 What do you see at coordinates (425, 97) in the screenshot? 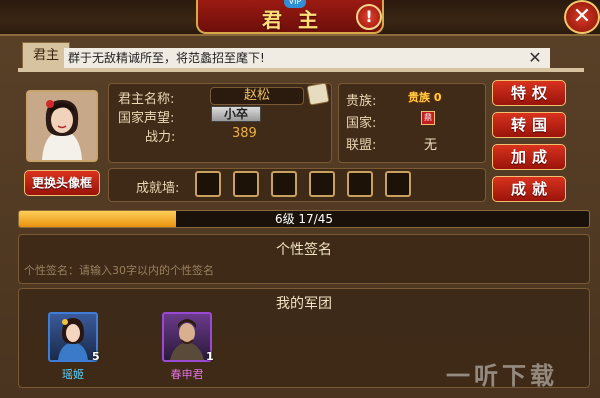
I see `noble-badge: 贵族 0` at bounding box center [425, 97].